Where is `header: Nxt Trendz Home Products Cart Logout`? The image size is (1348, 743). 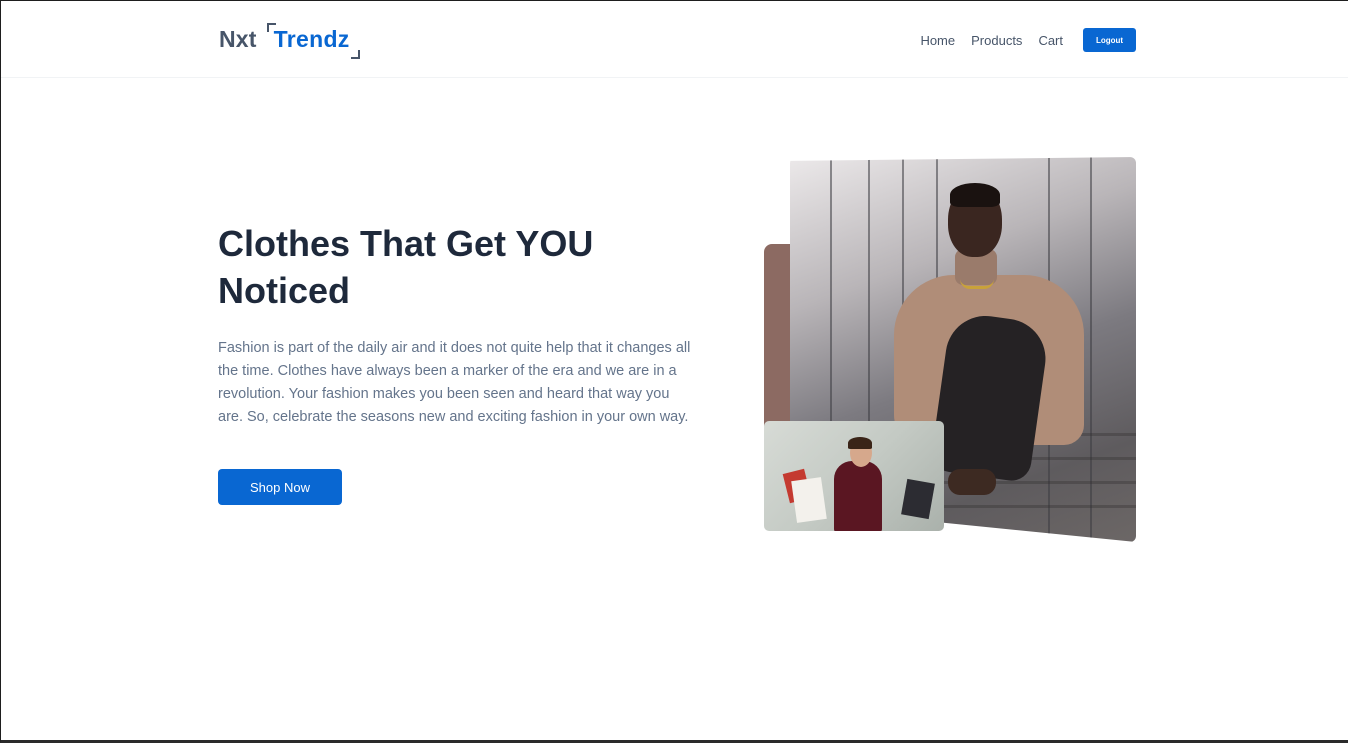 header: Nxt Trendz Home Products Cart Logout is located at coordinates (674, 39).